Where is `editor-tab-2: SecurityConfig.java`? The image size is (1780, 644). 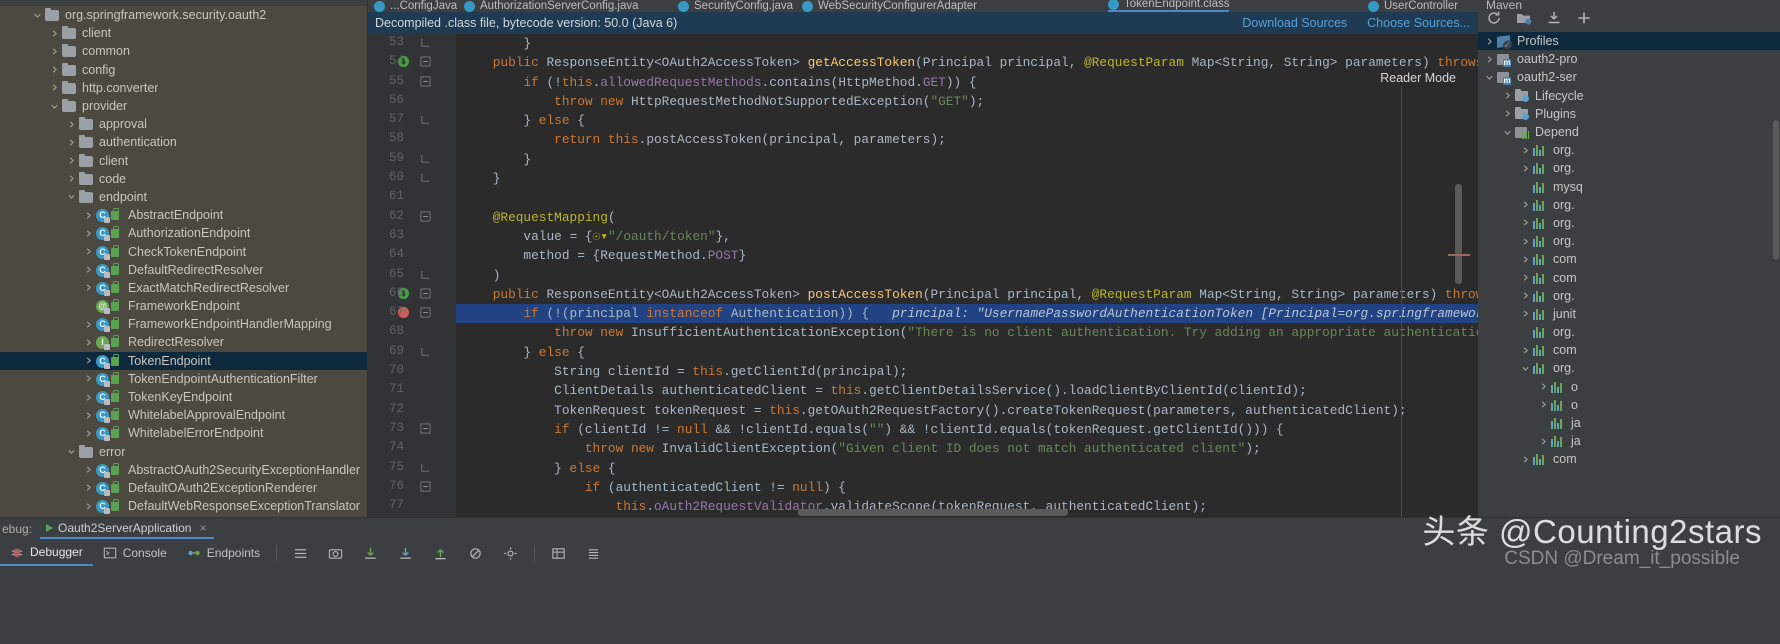 editor-tab-2: SecurityConfig.java is located at coordinates (735, 6).